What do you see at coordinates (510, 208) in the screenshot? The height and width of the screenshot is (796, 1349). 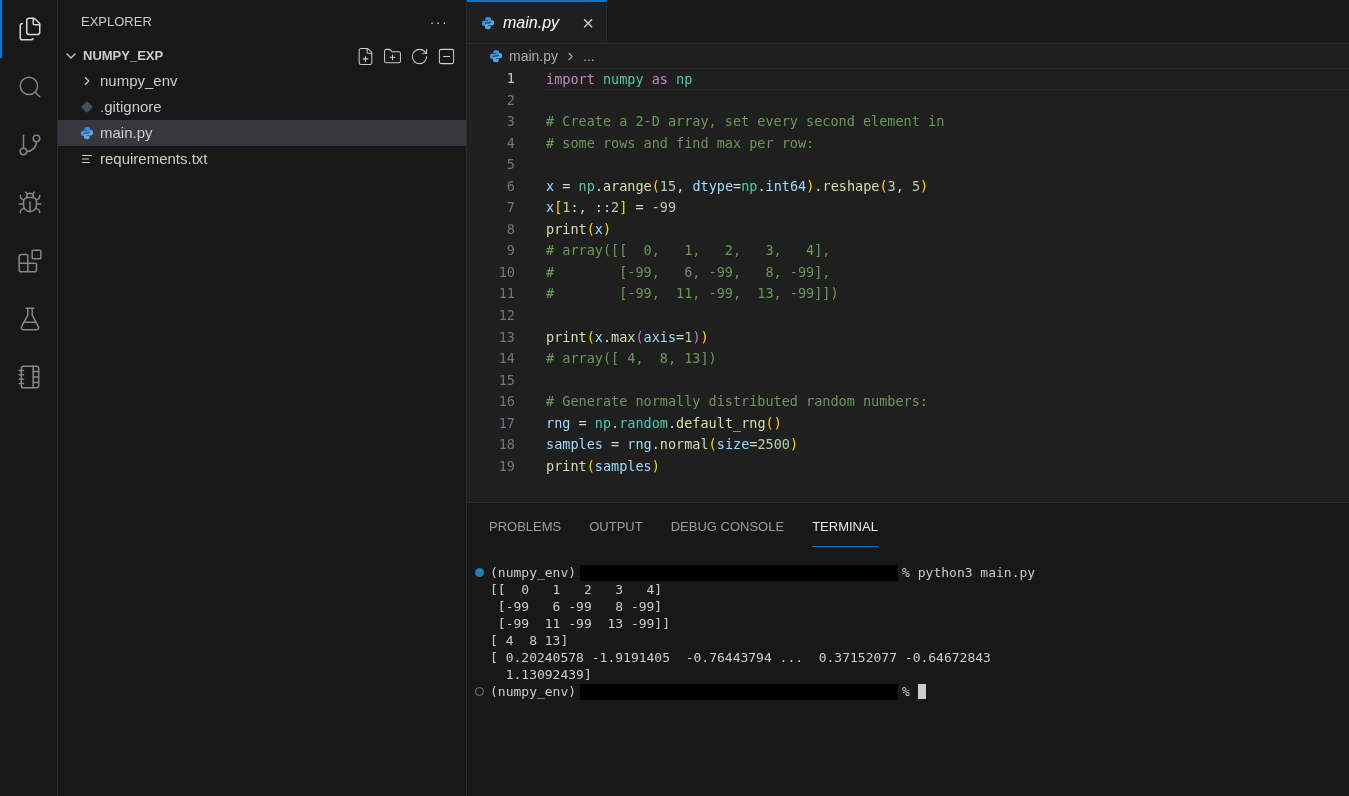 I see `line-number: 7` at bounding box center [510, 208].